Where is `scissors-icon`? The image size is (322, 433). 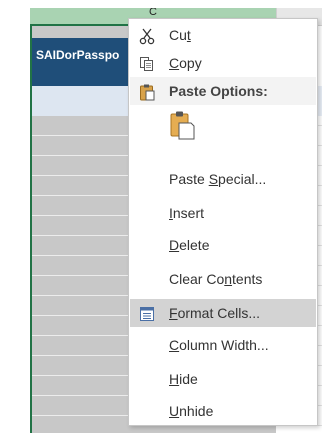 scissors-icon is located at coordinates (147, 35).